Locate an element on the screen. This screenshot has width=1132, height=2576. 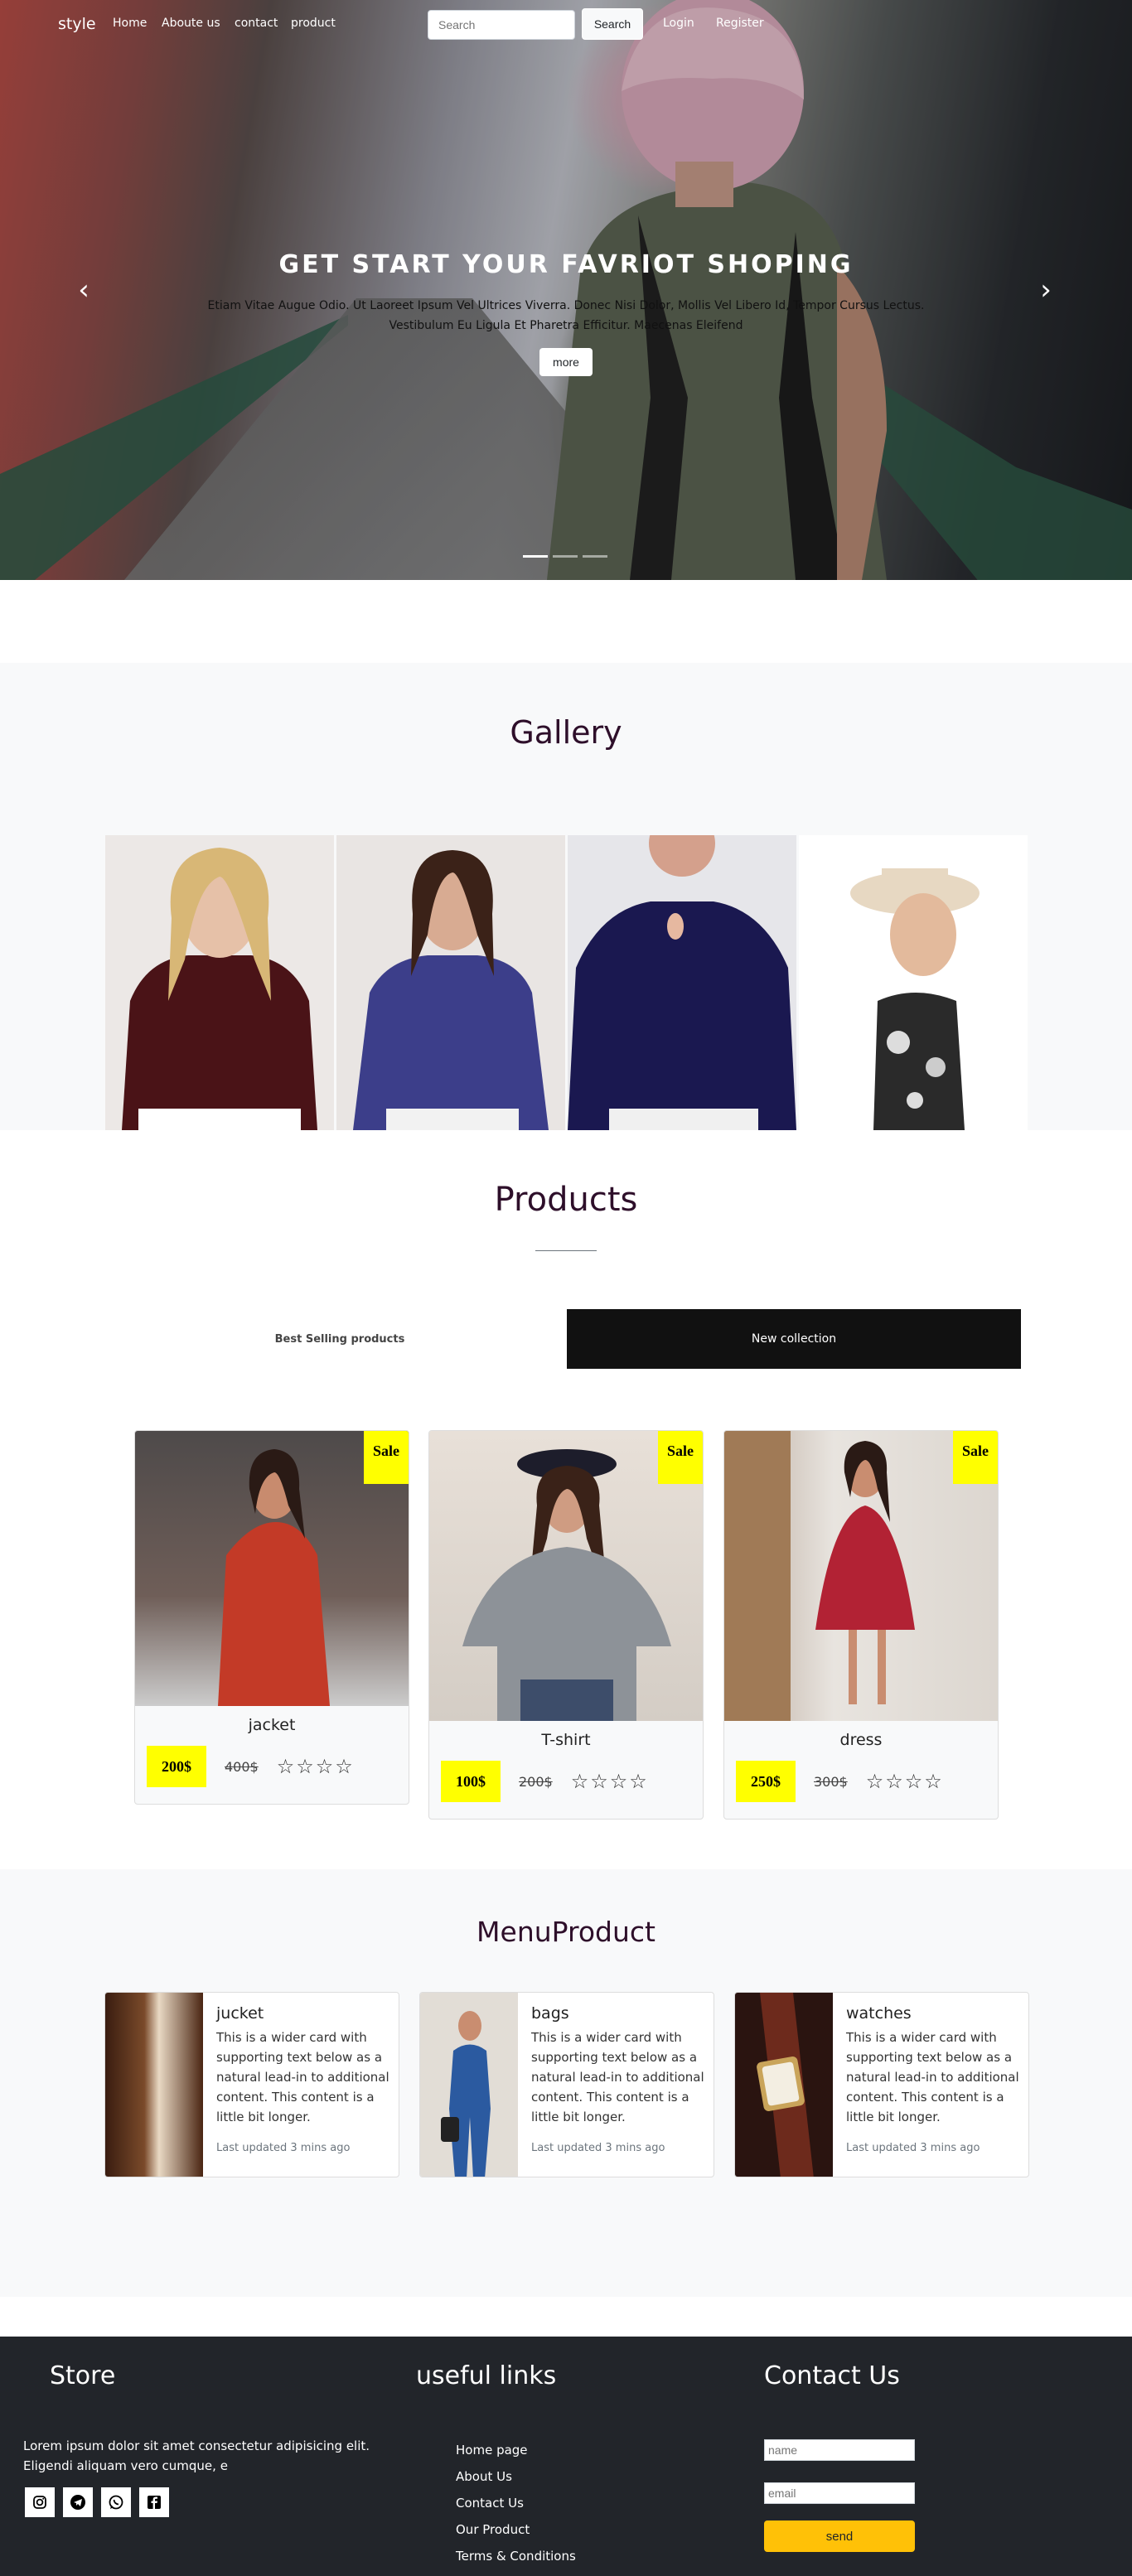
brand-logo: style is located at coordinates (77, 24).